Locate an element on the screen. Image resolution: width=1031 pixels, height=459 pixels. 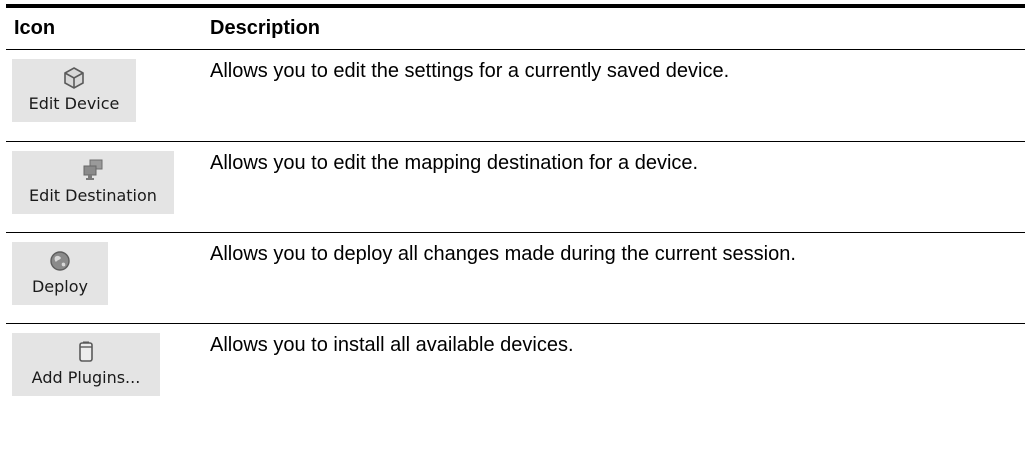
cube-icon is located at coordinates (74, 78).